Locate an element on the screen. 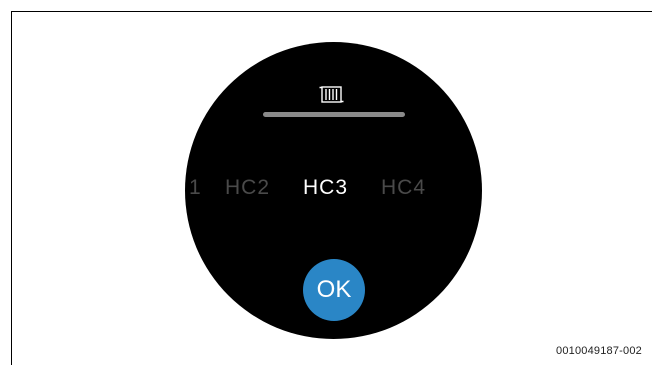 The height and width of the screenshot is (365, 652). hc-option-hc2: HC2 is located at coordinates (247, 188).